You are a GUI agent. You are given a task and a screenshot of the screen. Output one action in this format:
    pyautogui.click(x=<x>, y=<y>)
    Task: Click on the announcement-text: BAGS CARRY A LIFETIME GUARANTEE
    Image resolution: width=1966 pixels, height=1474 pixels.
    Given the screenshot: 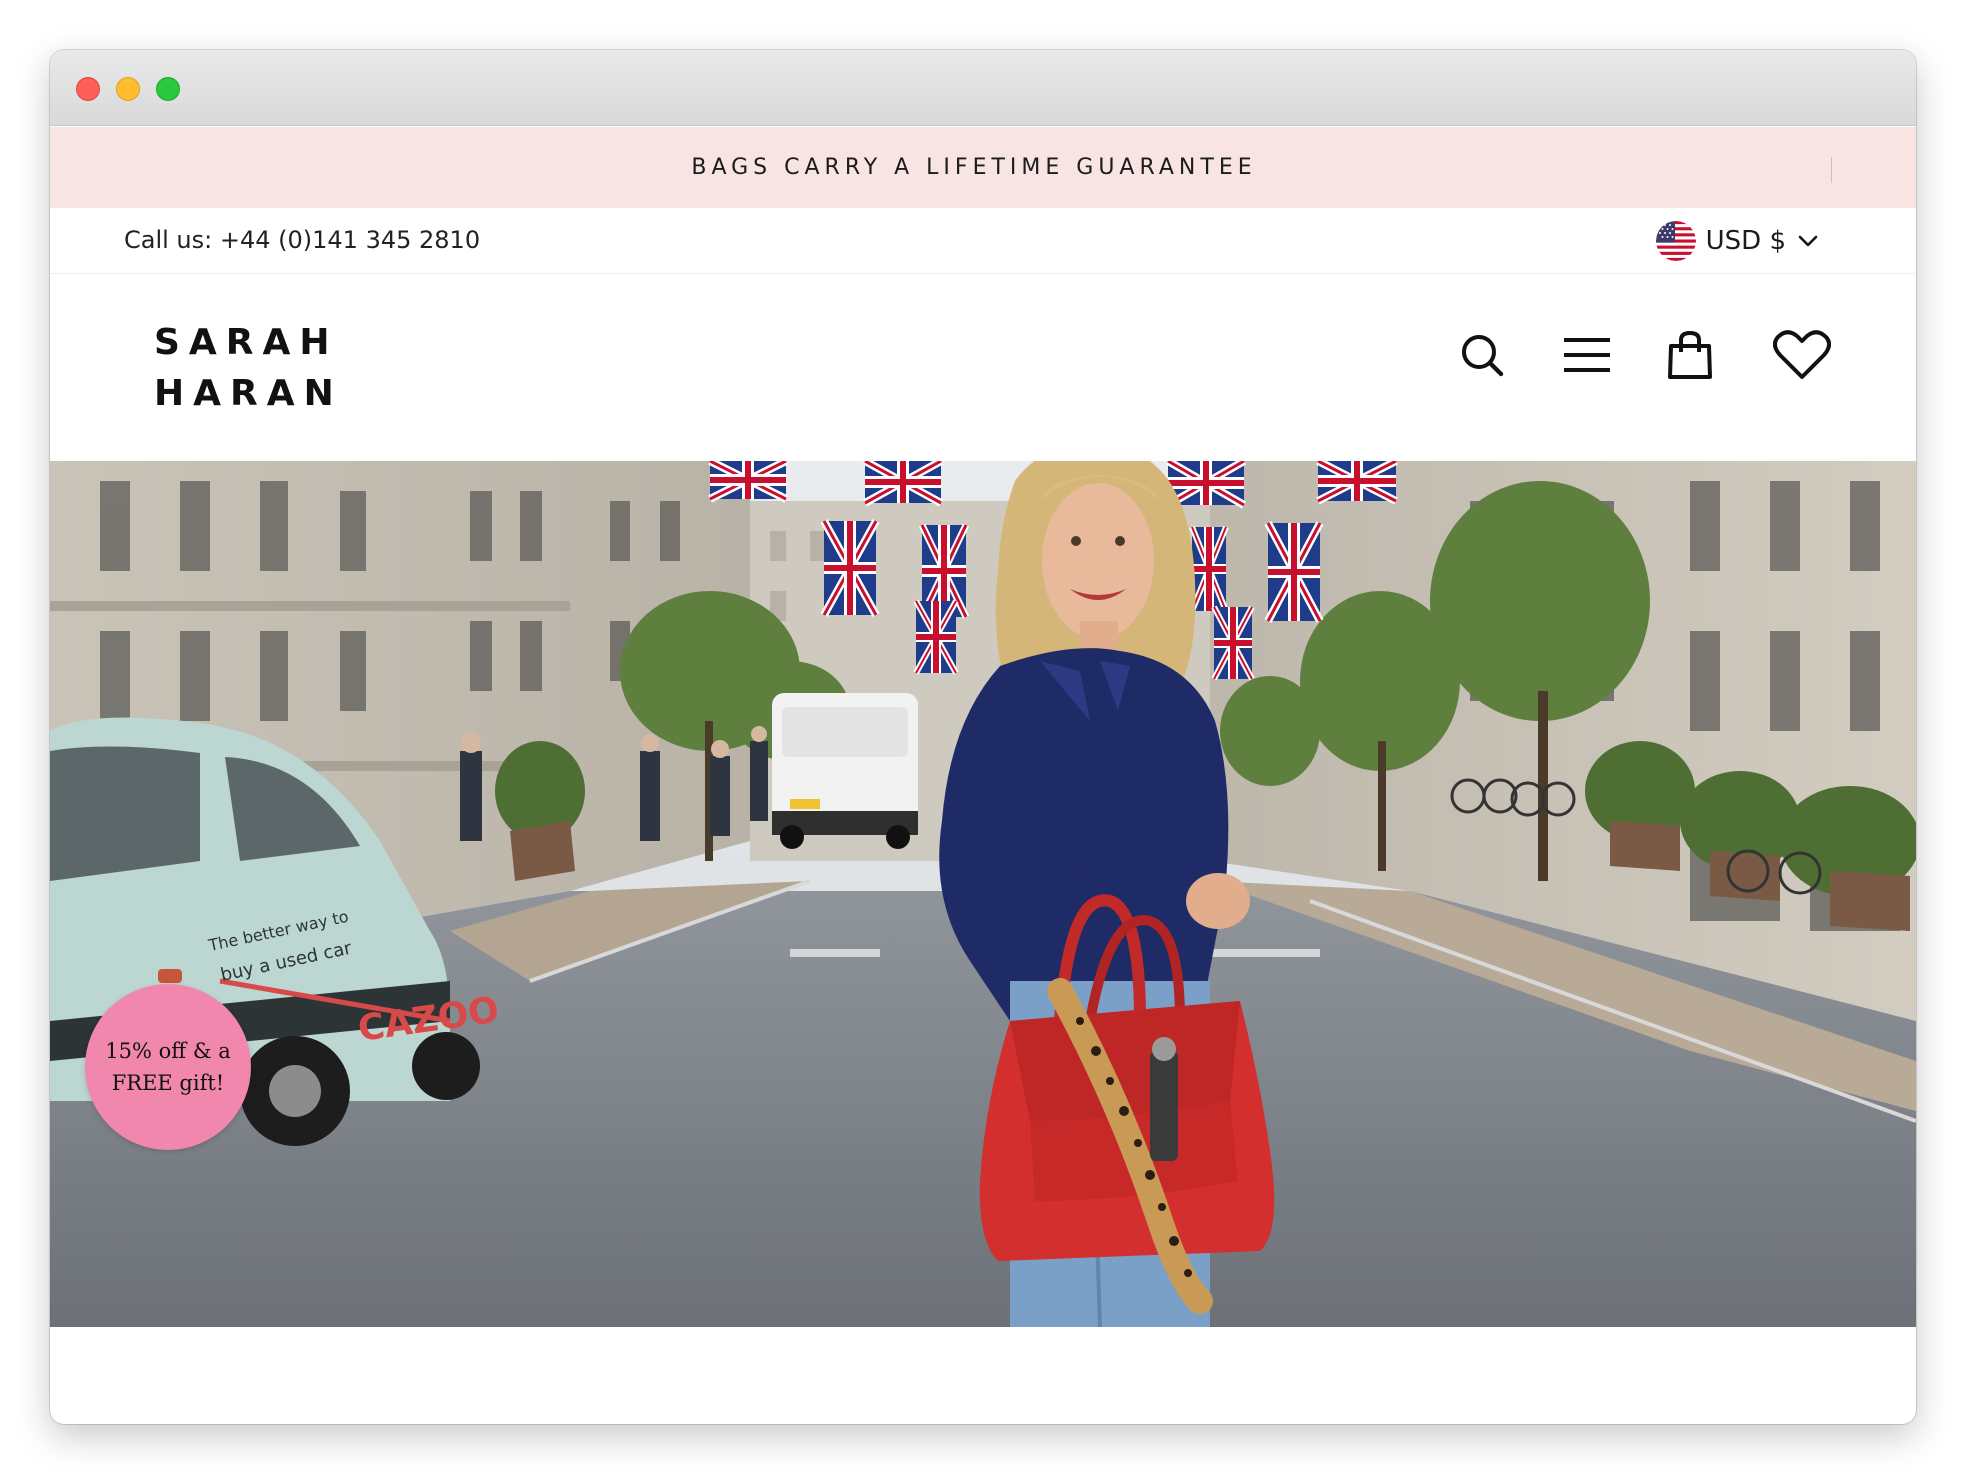 What is the action you would take?
    pyautogui.click(x=974, y=167)
    